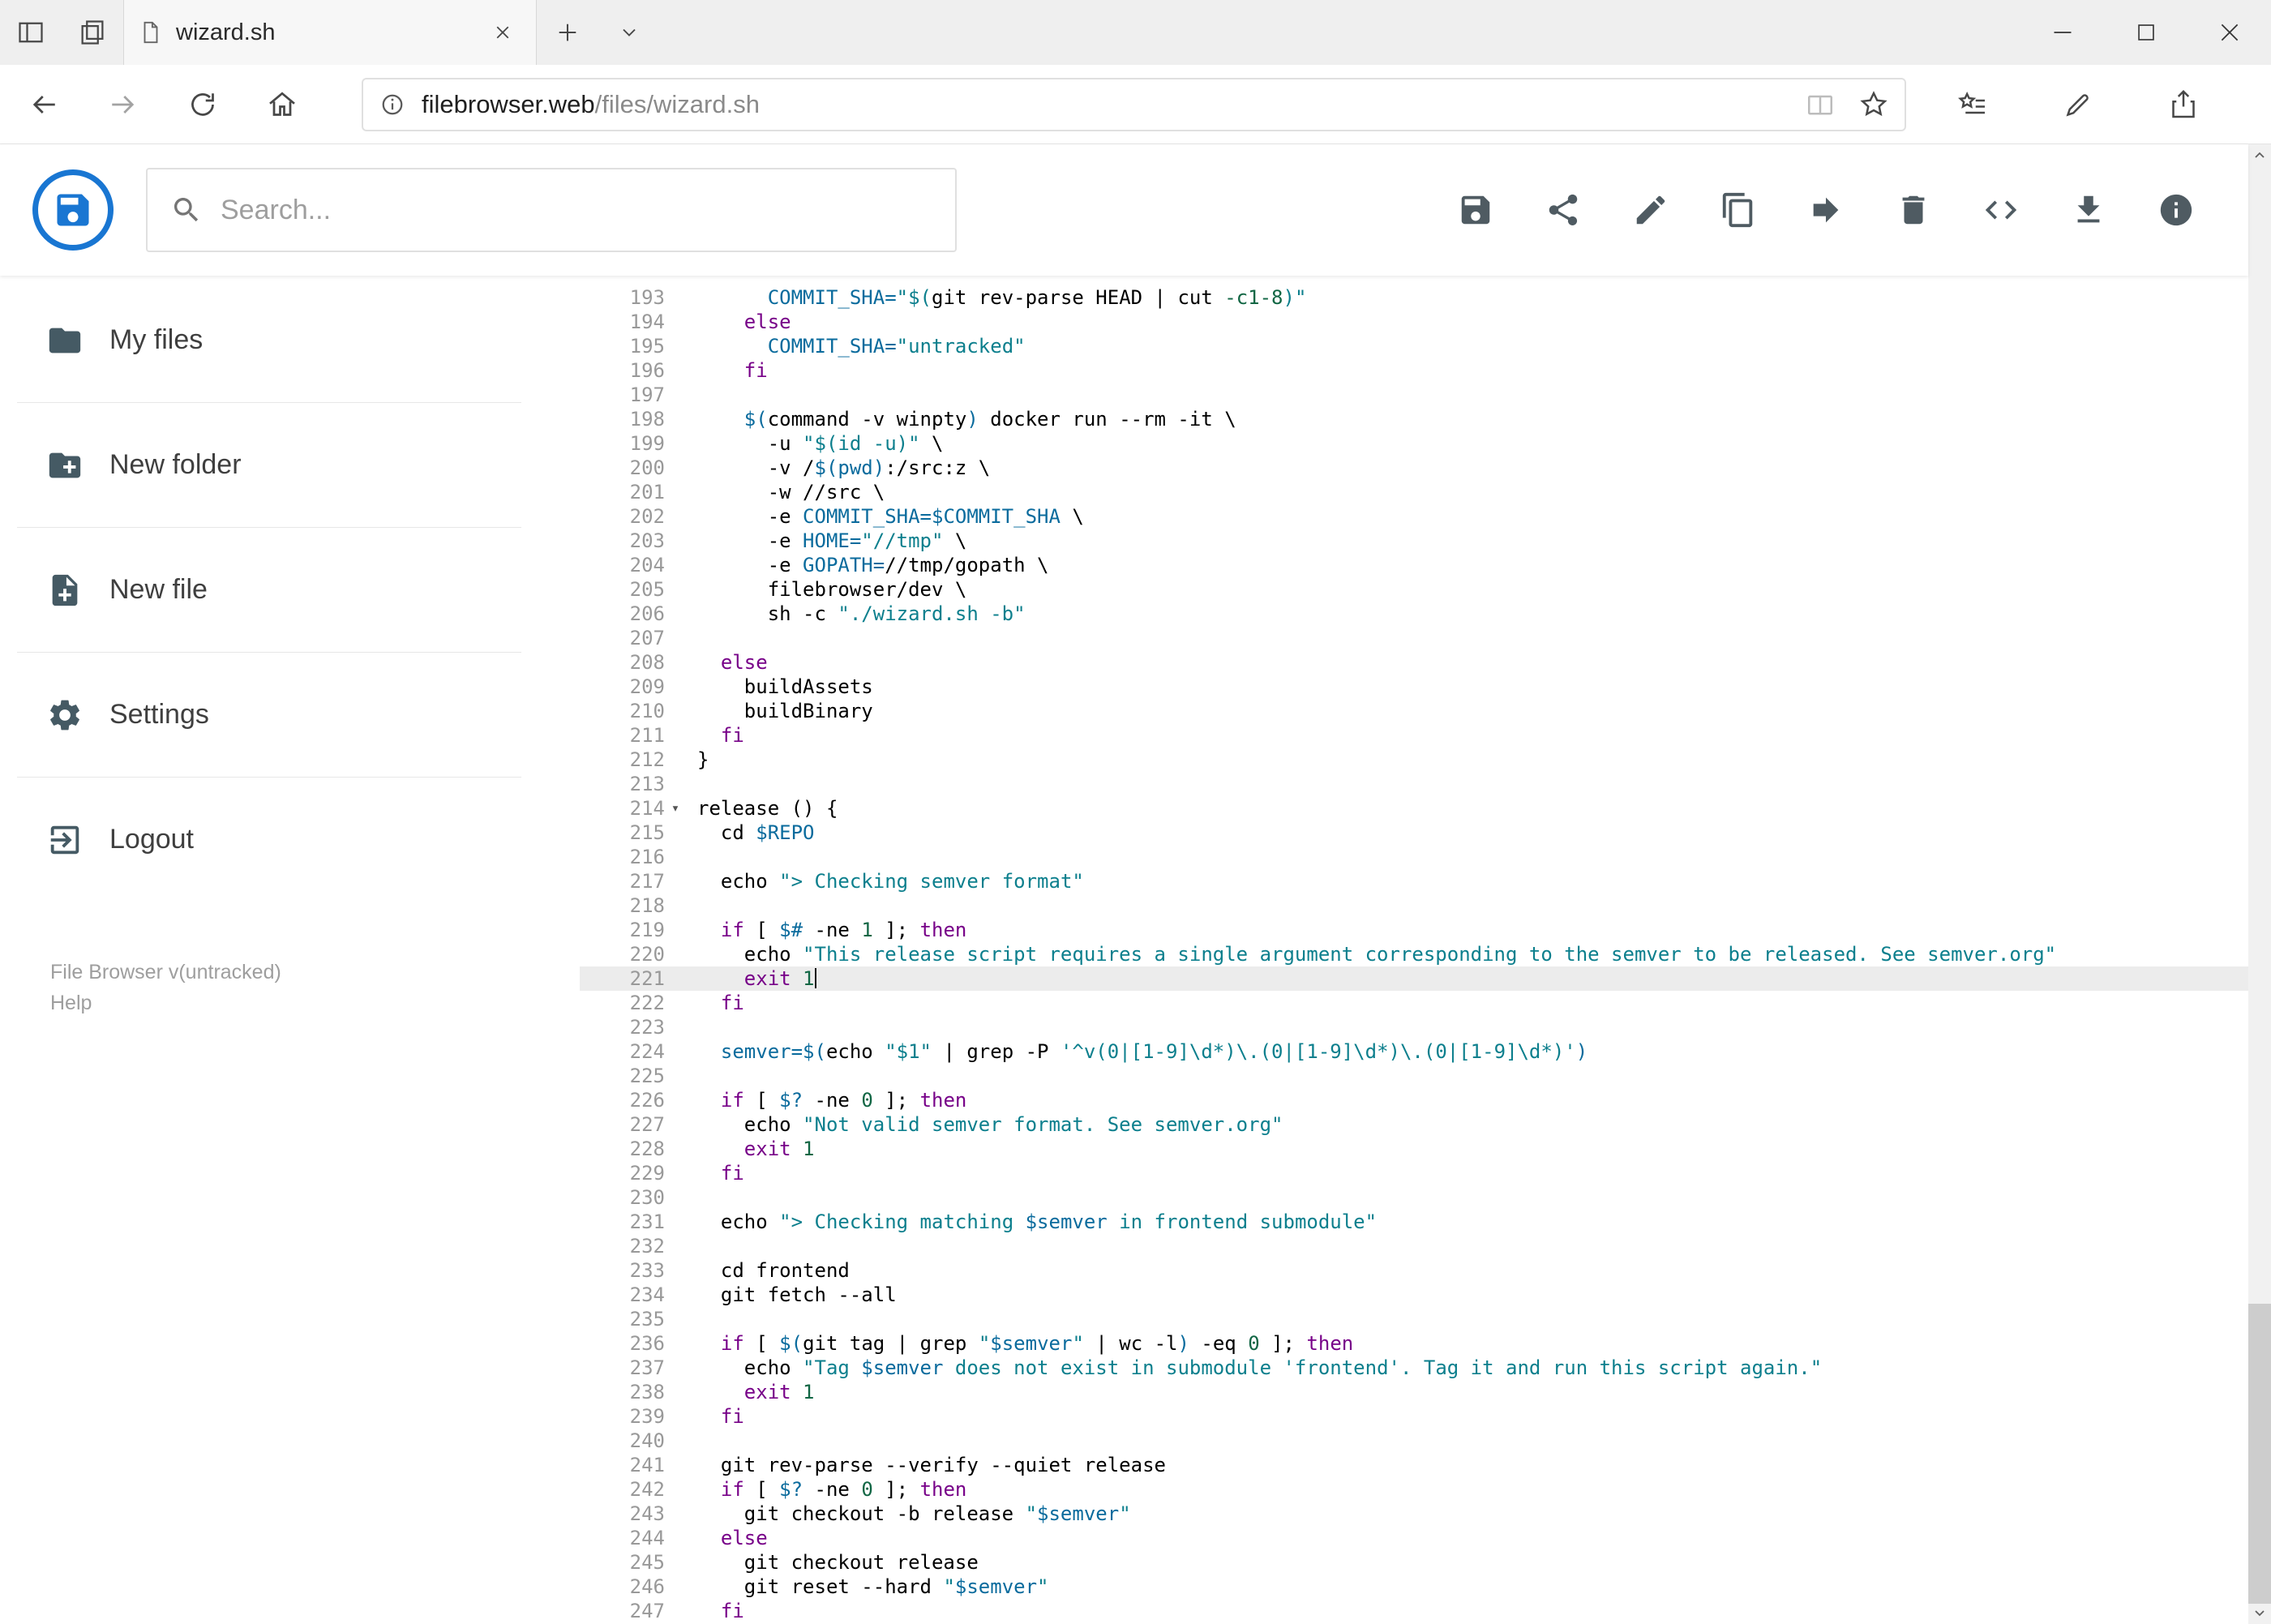 This screenshot has height=1624, width=2271. Describe the element at coordinates (676, 808) in the screenshot. I see `fold-marker-icon: ▾` at that location.